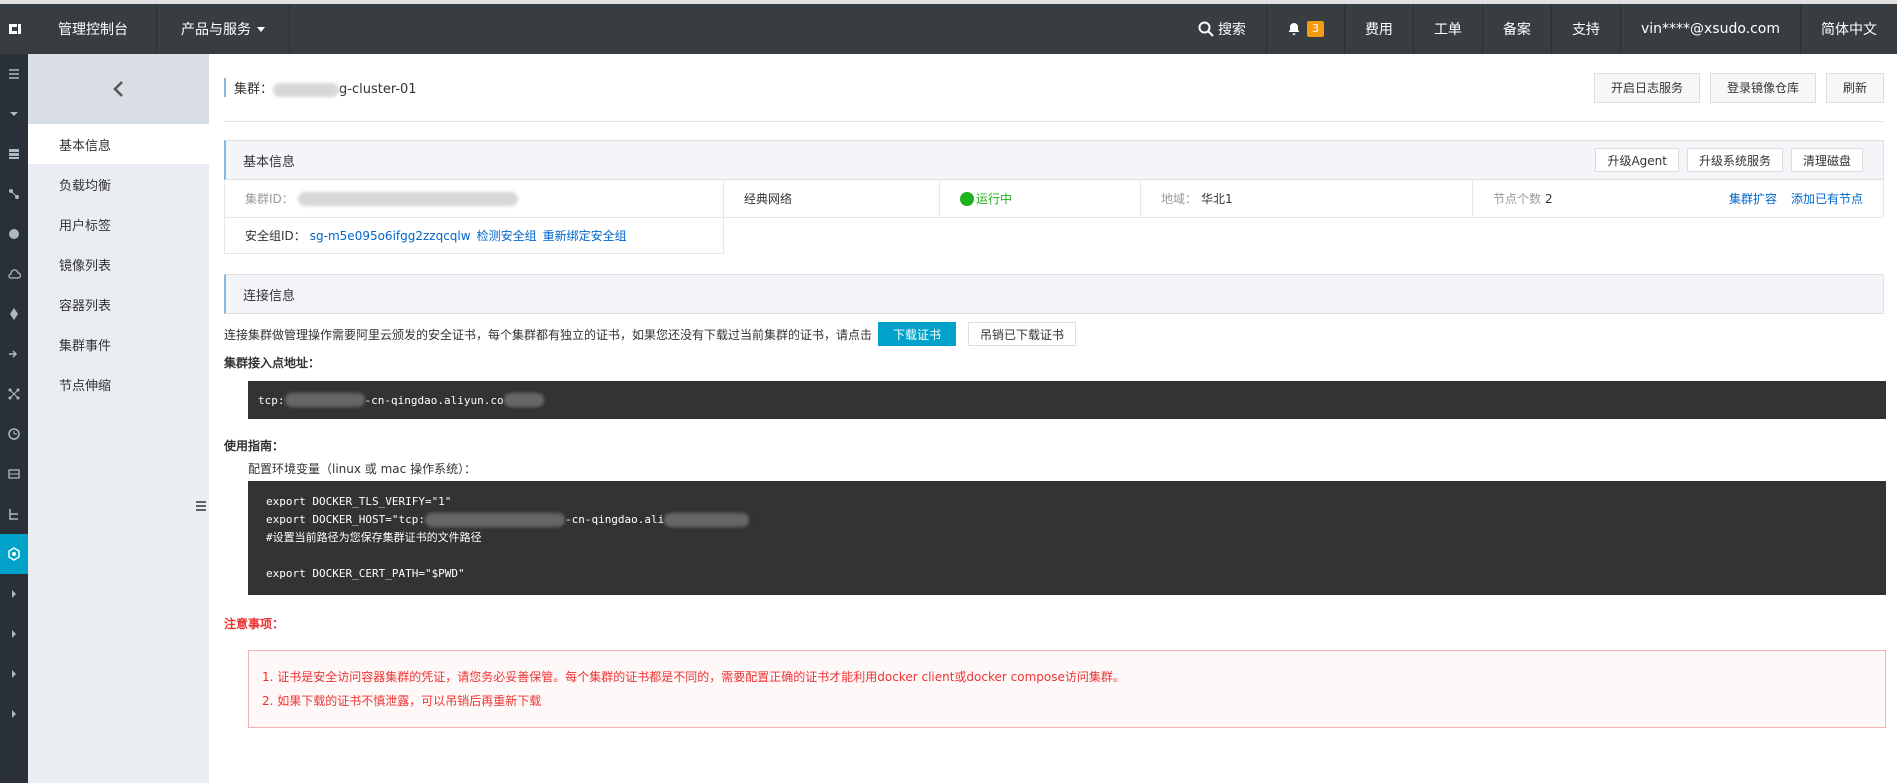  What do you see at coordinates (14, 474) in the screenshot?
I see `list-icon` at bounding box center [14, 474].